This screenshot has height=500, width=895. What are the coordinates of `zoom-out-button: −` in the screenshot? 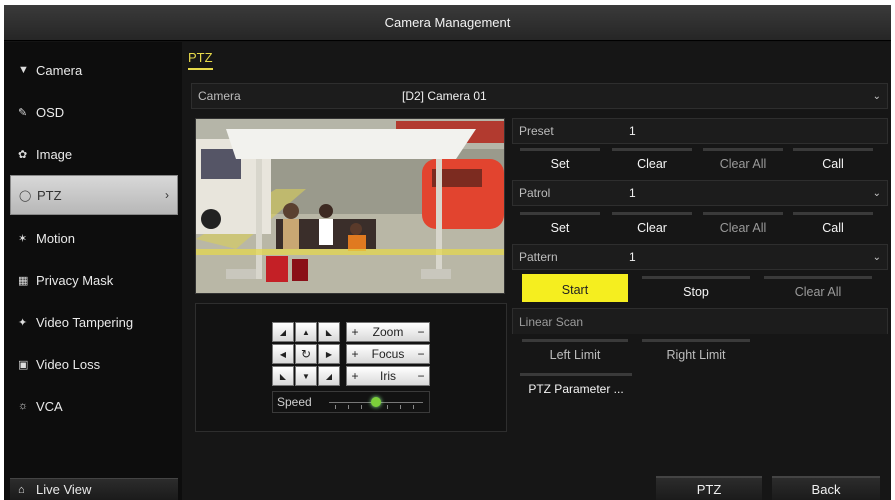 It's located at (421, 332).